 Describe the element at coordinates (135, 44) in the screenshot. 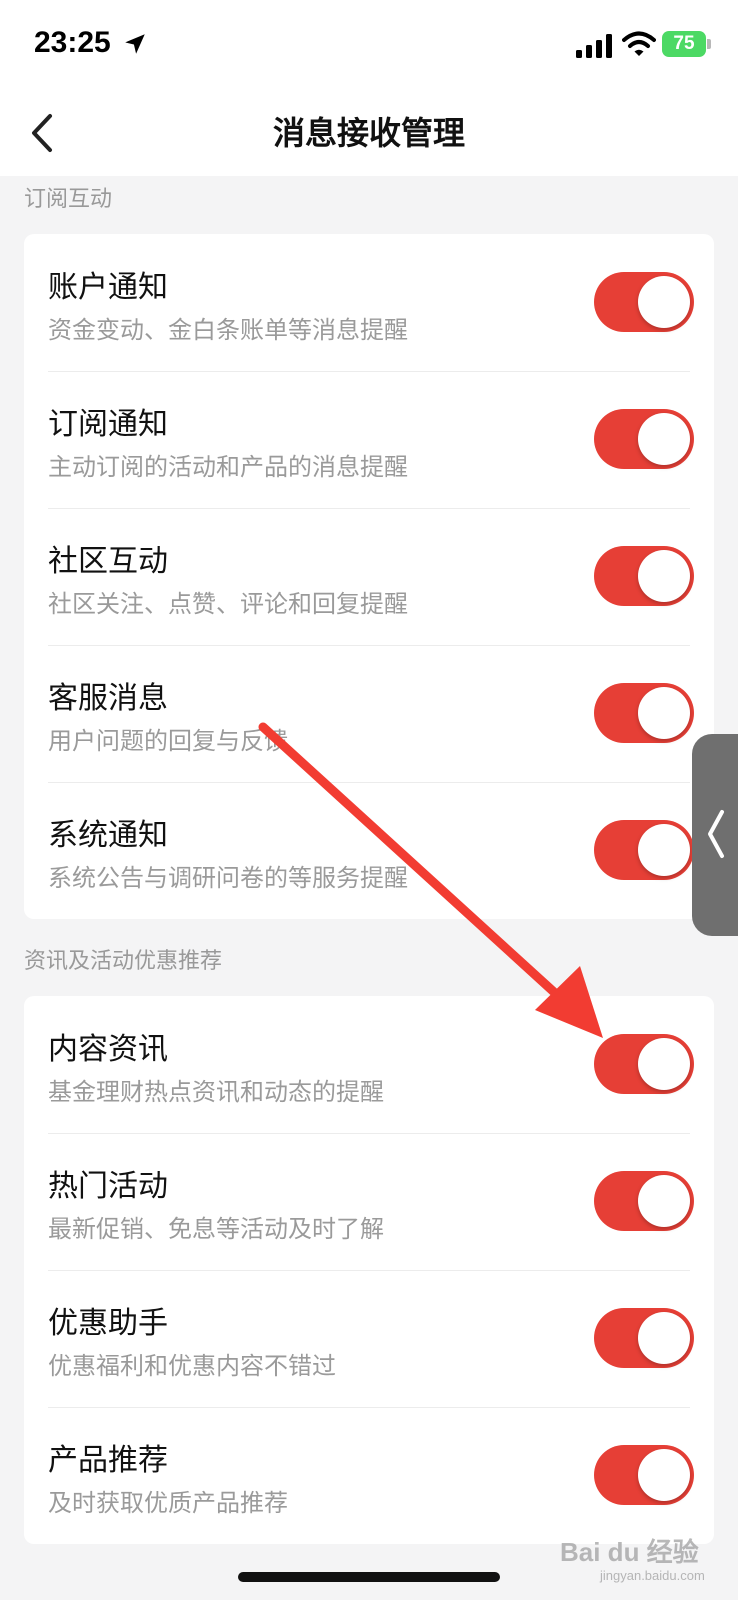

I see `location-arrow-icon` at that location.